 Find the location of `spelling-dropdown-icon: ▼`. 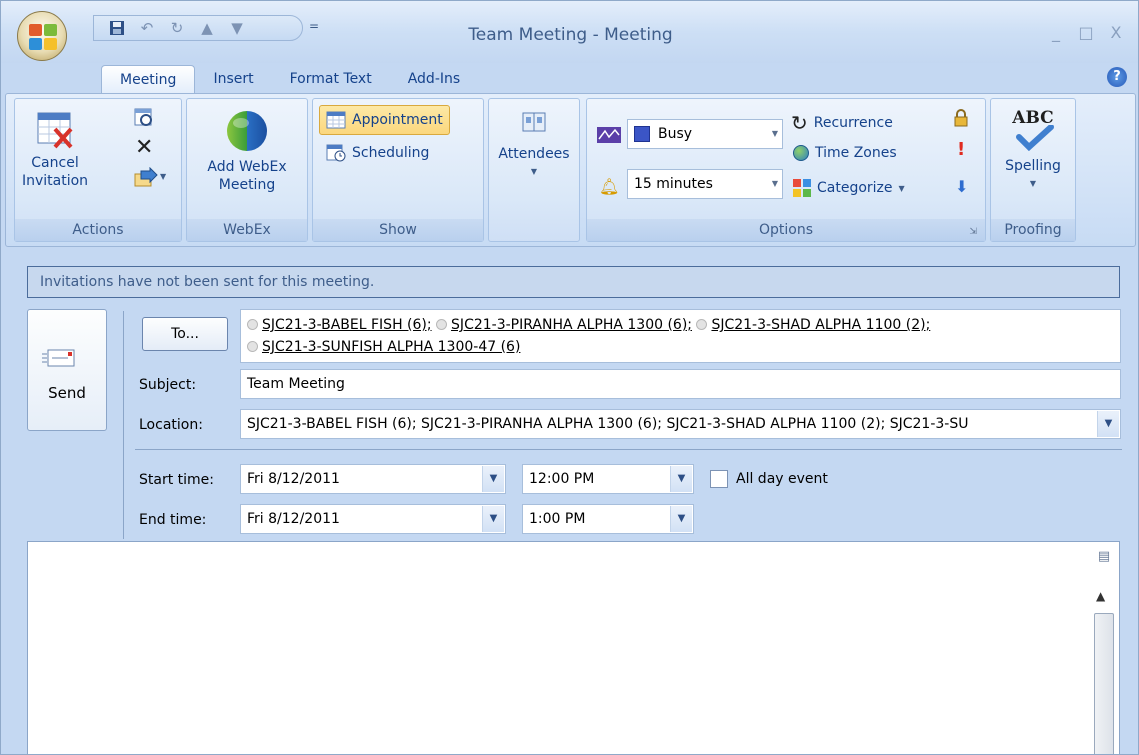

spelling-dropdown-icon: ▼ is located at coordinates (1033, 183).